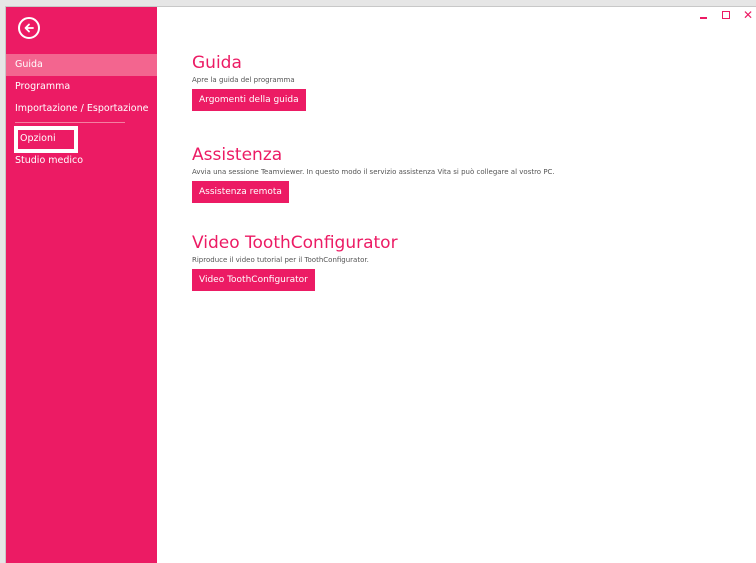 This screenshot has height=563, width=756. What do you see at coordinates (81, 87) in the screenshot?
I see `sidebar-item-programma: Programma` at bounding box center [81, 87].